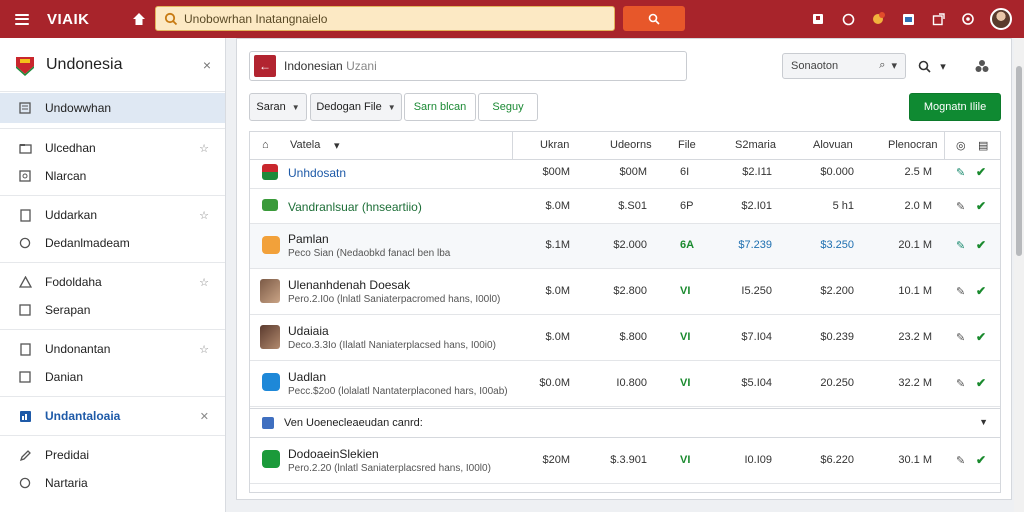 The width and height of the screenshot is (1024, 512). What do you see at coordinates (25, 282) in the screenshot?
I see `warning-icon` at bounding box center [25, 282].